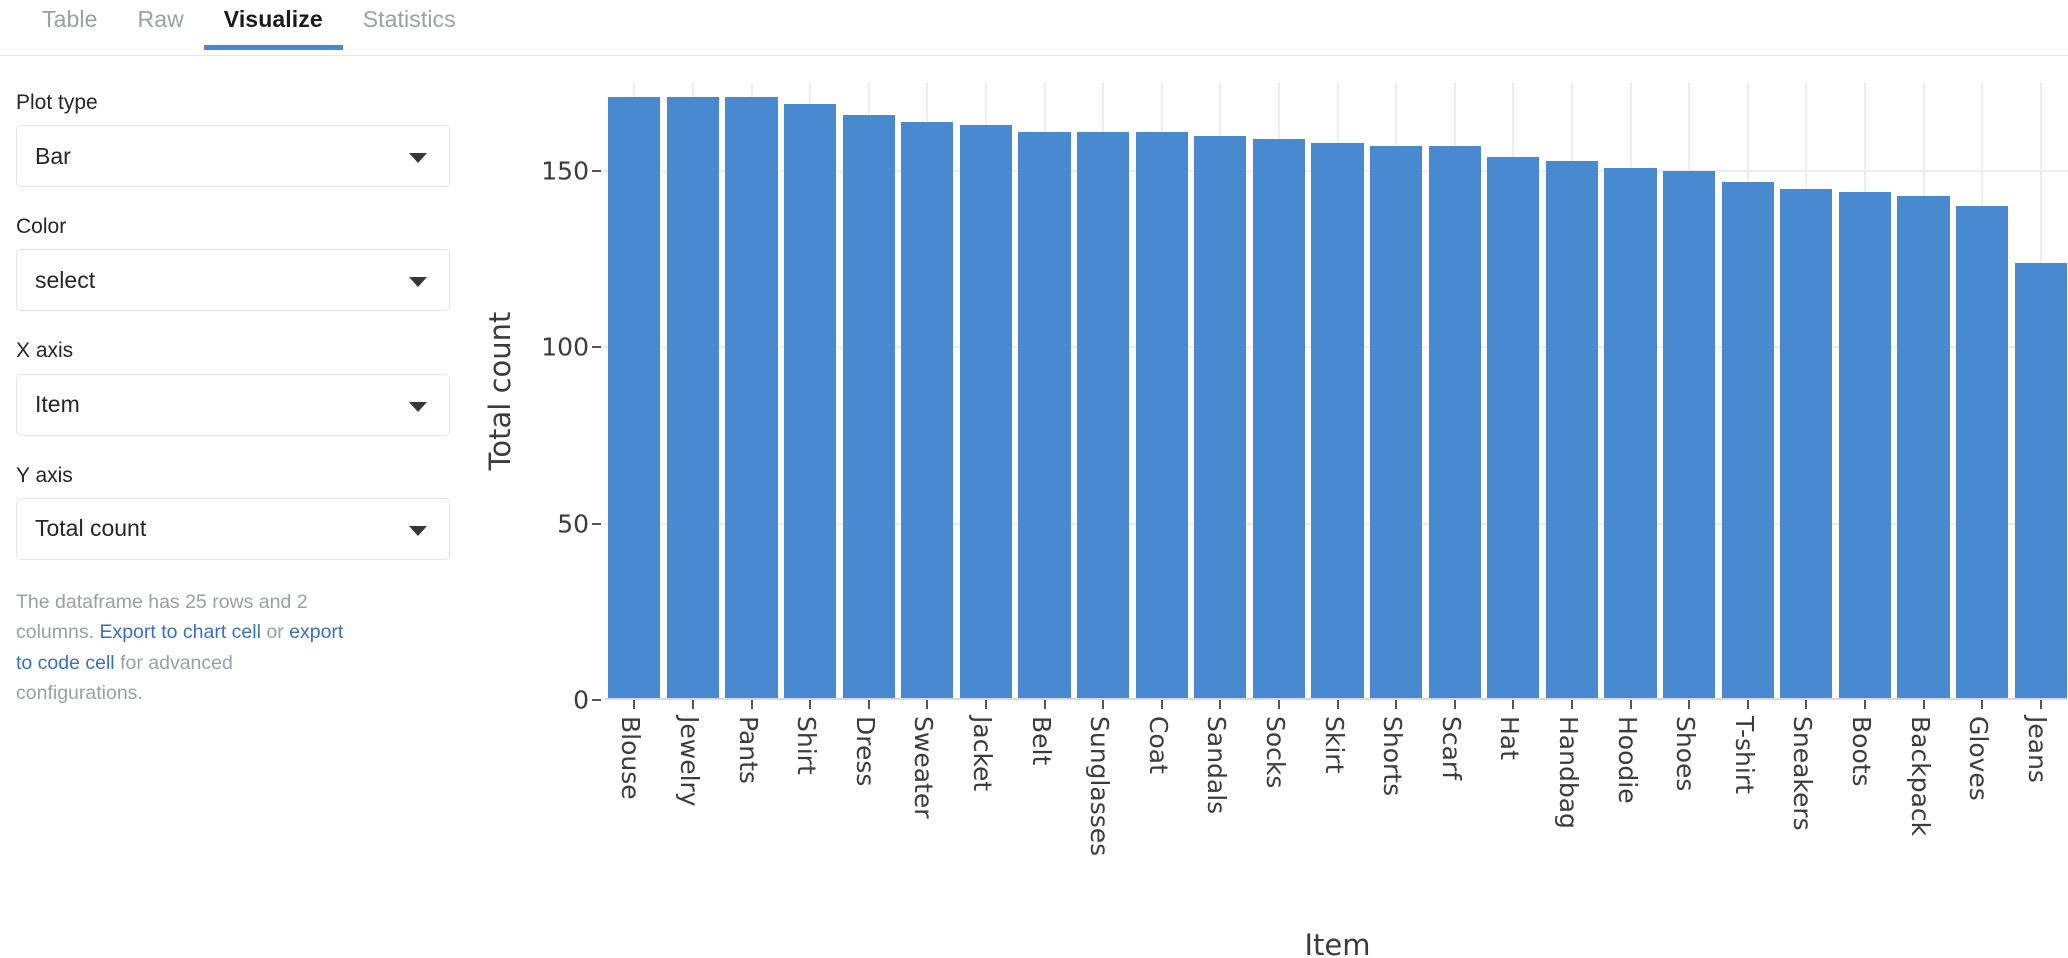 Image resolution: width=2068 pixels, height=958 pixels. Describe the element at coordinates (573, 524) in the screenshot. I see `y-axis-tick-label: 50` at that location.